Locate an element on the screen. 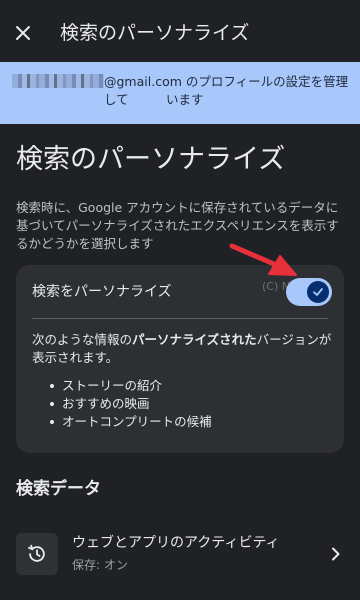 Image resolution: width=360 pixels, height=600 pixels. card-intro: 次のような情報のパーソナライズされたバージョンが表示されます。 is located at coordinates (182, 349).